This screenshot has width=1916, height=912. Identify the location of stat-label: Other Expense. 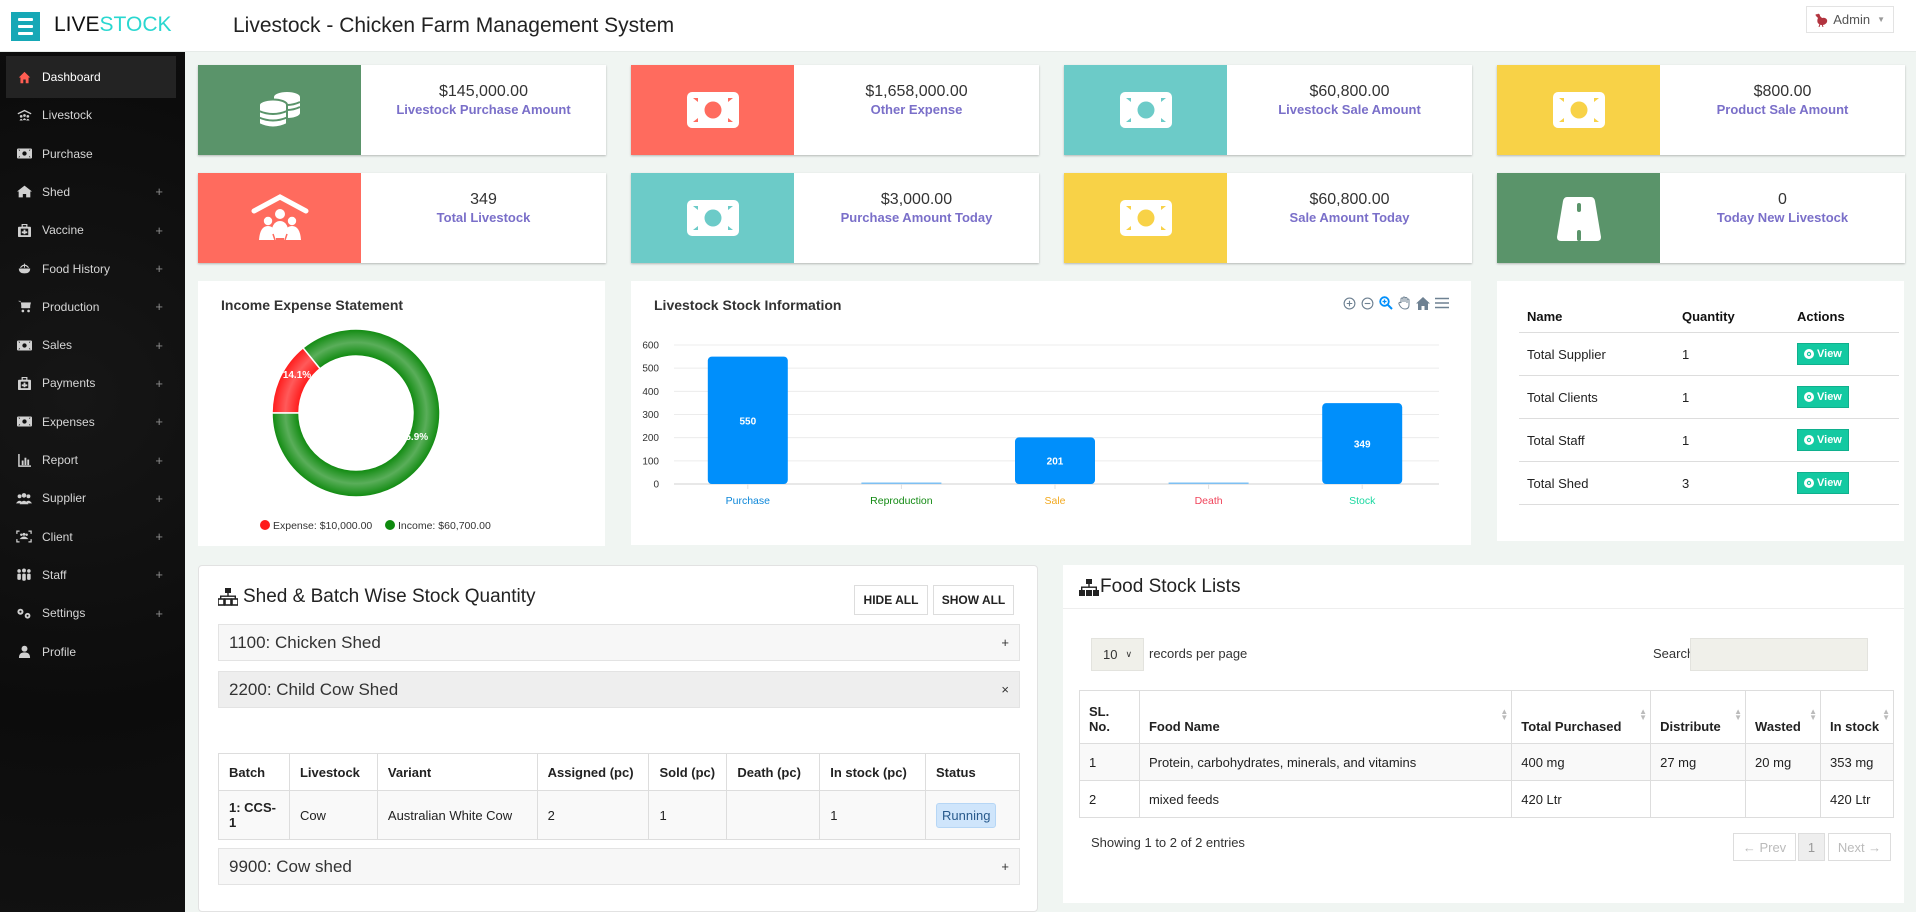
(916, 109).